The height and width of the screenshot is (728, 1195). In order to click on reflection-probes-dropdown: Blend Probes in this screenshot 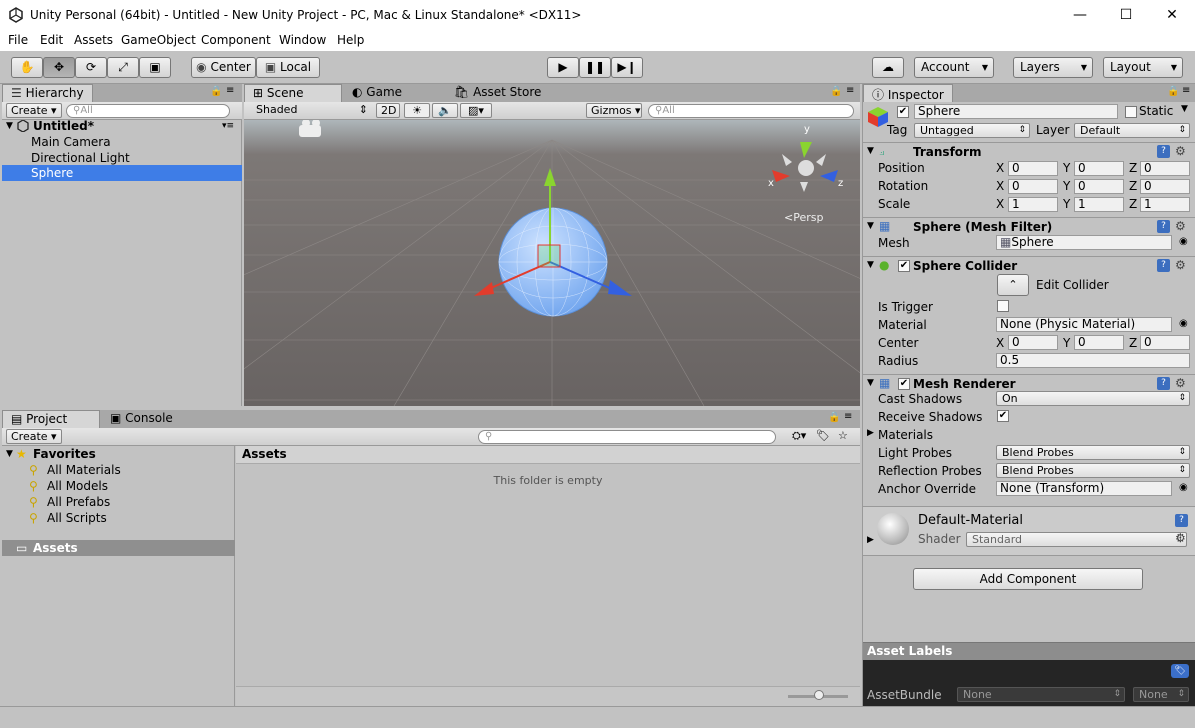, I will do `click(1093, 470)`.